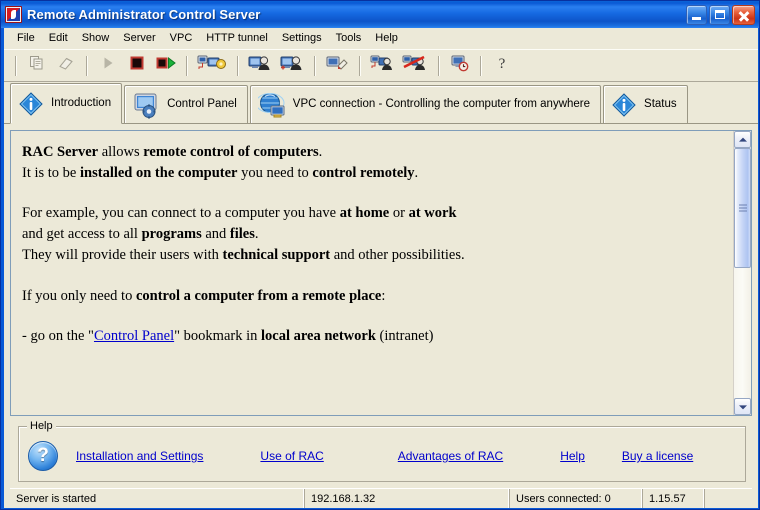  I want to click on content-text-run: If you only need to, so click(79, 295).